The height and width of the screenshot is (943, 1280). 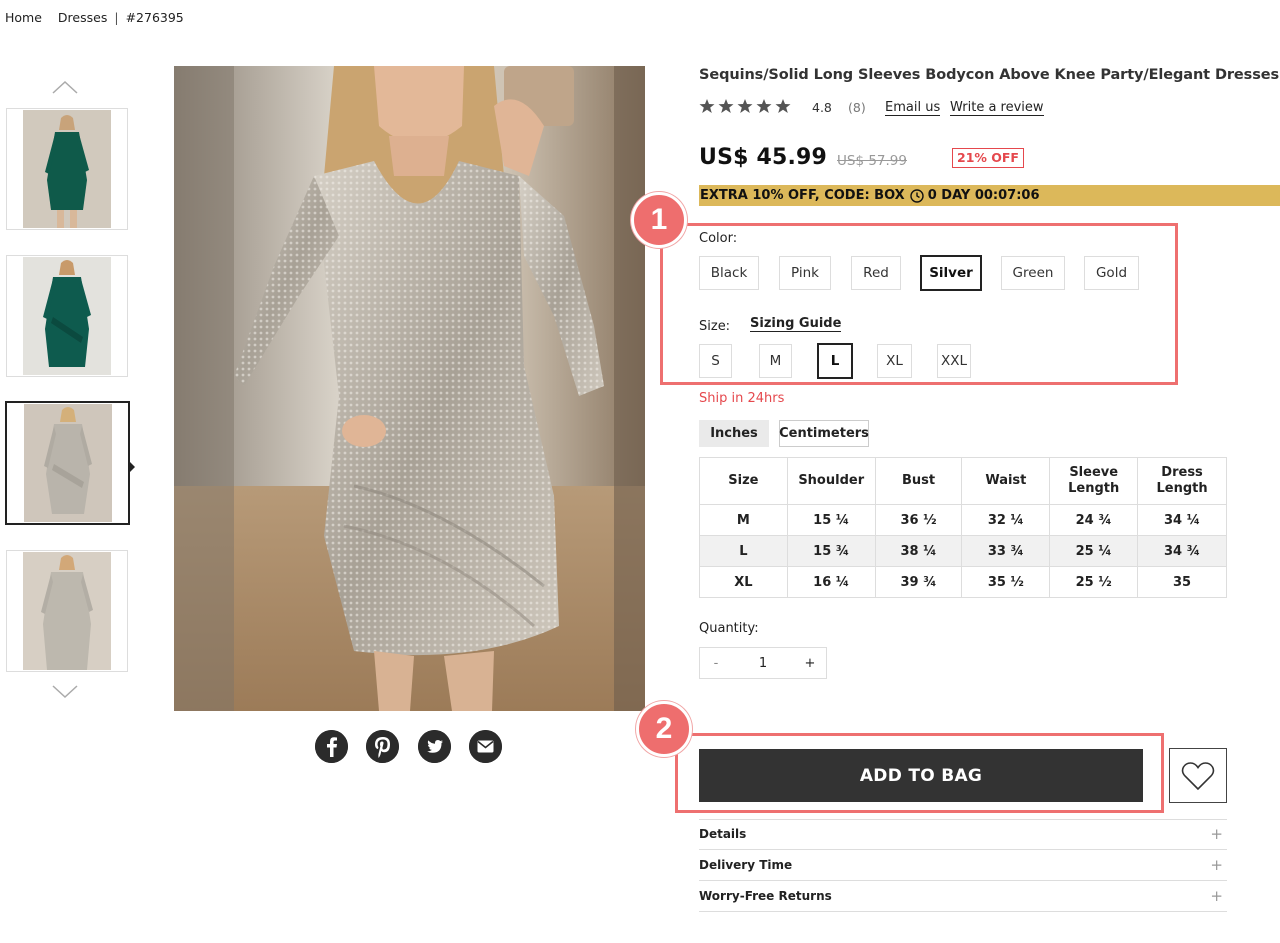 I want to click on table-cell: 39 ¾, so click(x=918, y=582).